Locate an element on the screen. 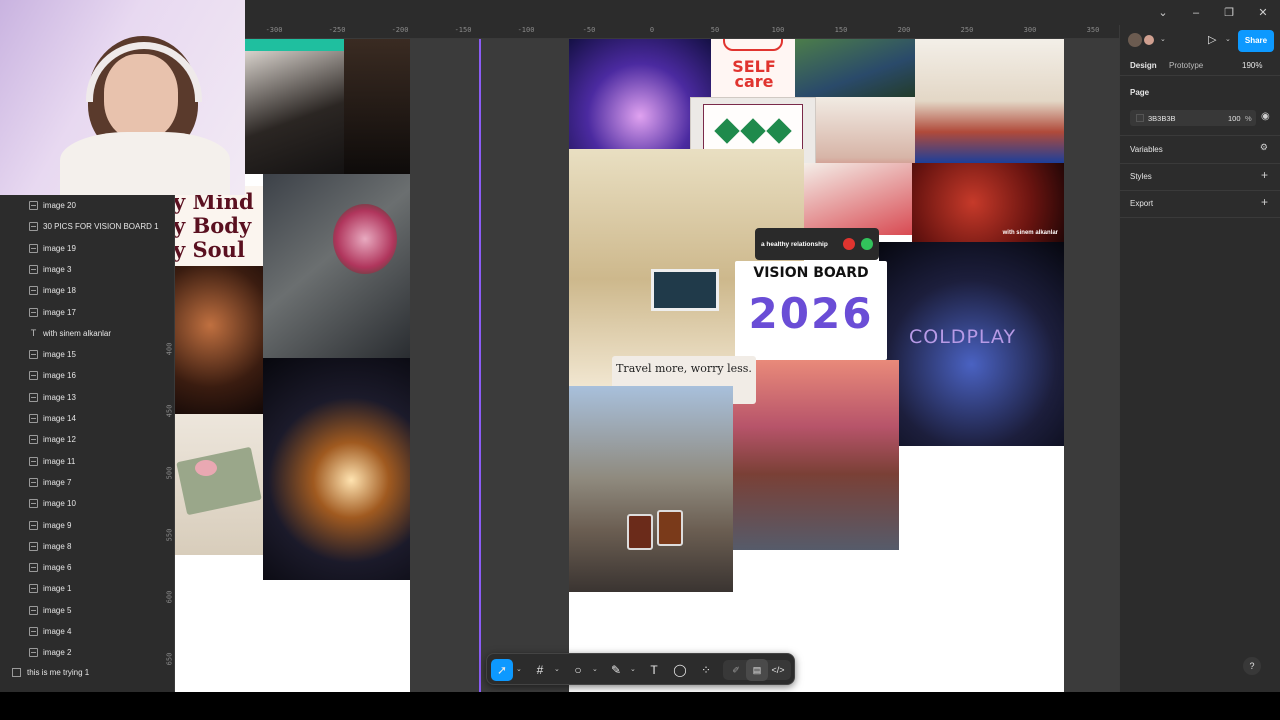  ruler-tick-label: 550 is located at coordinates (169, 535).